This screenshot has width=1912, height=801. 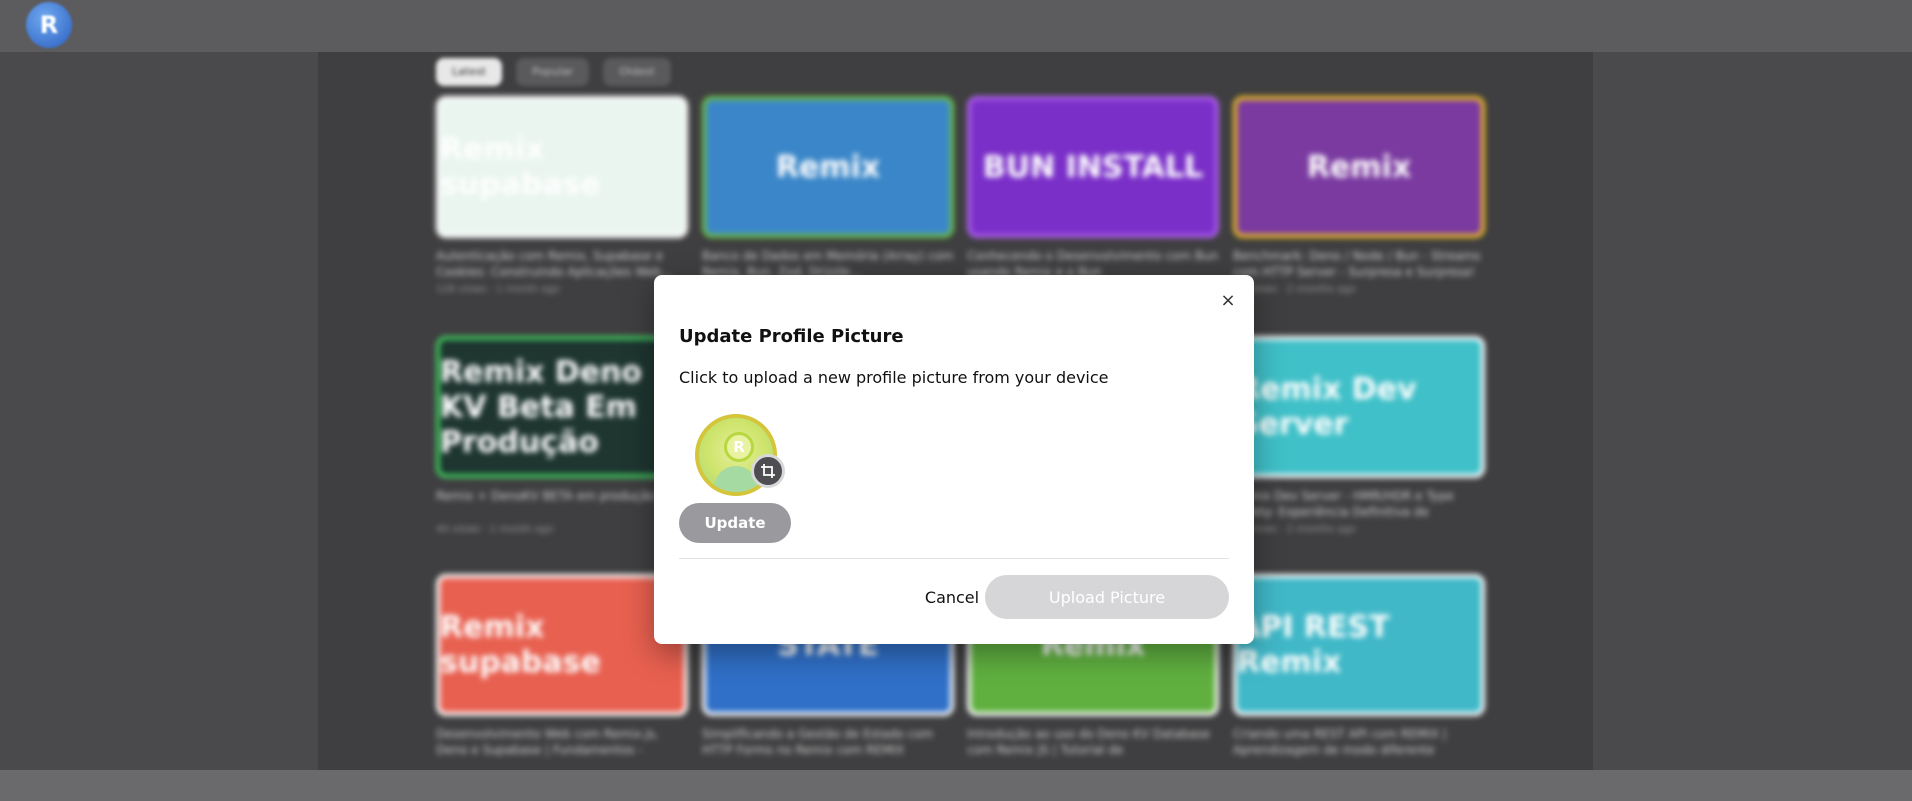 What do you see at coordinates (1107, 597) in the screenshot?
I see `upload-picture-button: Upload Picture` at bounding box center [1107, 597].